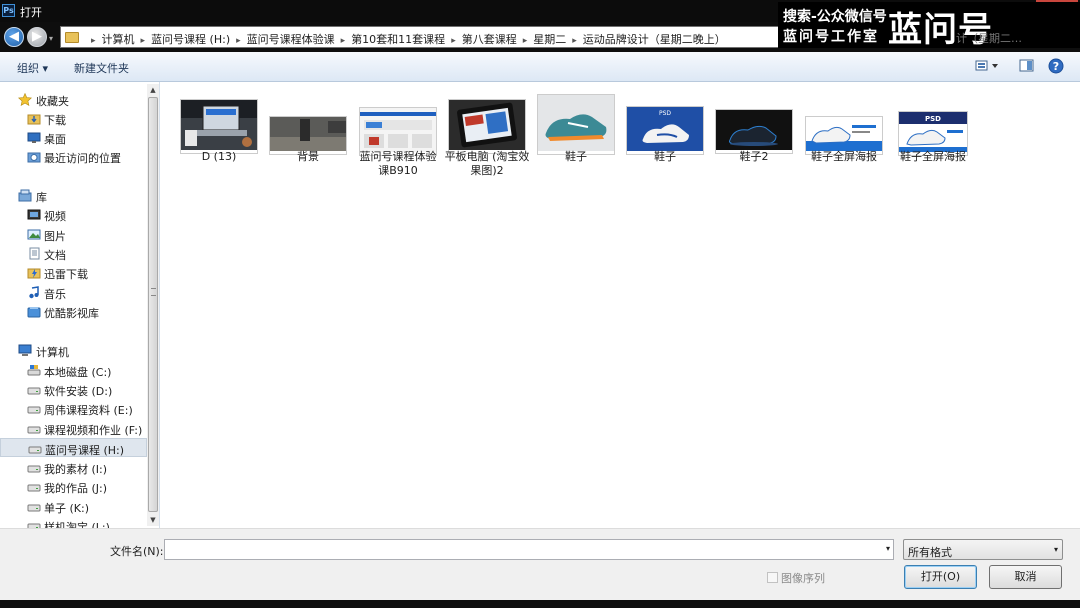 The width and height of the screenshot is (1080, 608). I want to click on scroll-down-arrow-icon: ▼, so click(153, 520).